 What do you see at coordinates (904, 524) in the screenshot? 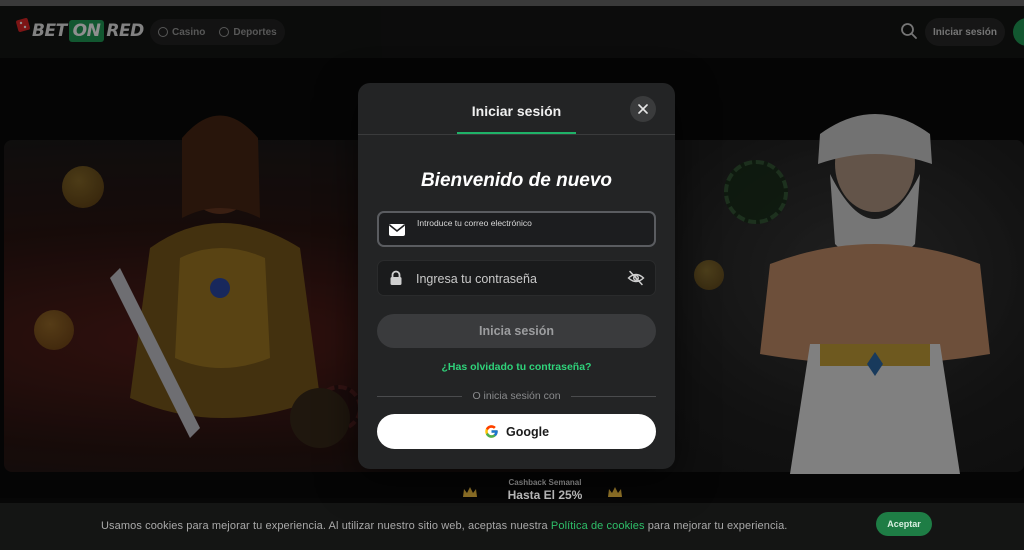
I see `accept-cookies-button: Aceptar` at bounding box center [904, 524].